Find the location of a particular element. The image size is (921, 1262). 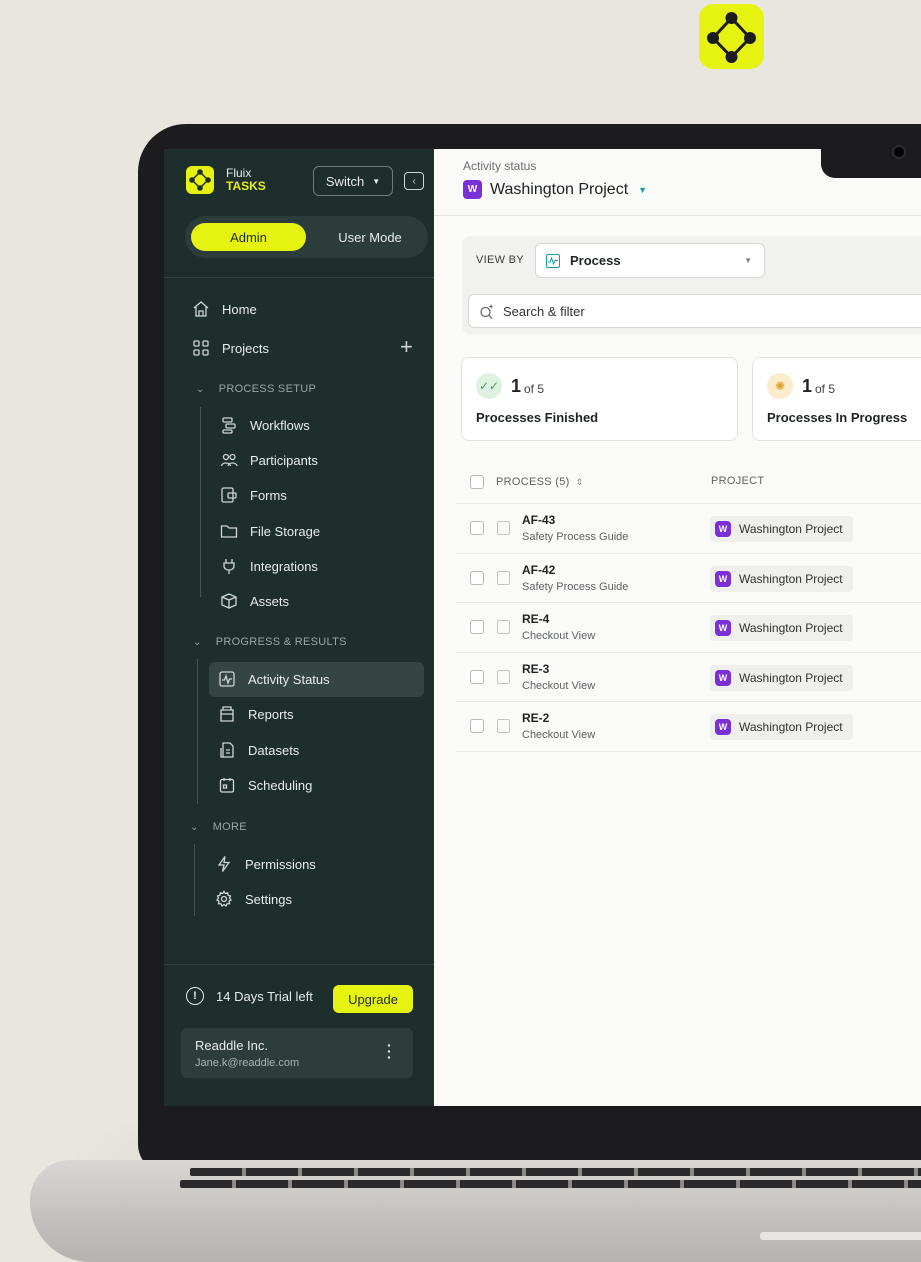

spinner-icon: ✺ is located at coordinates (780, 386).